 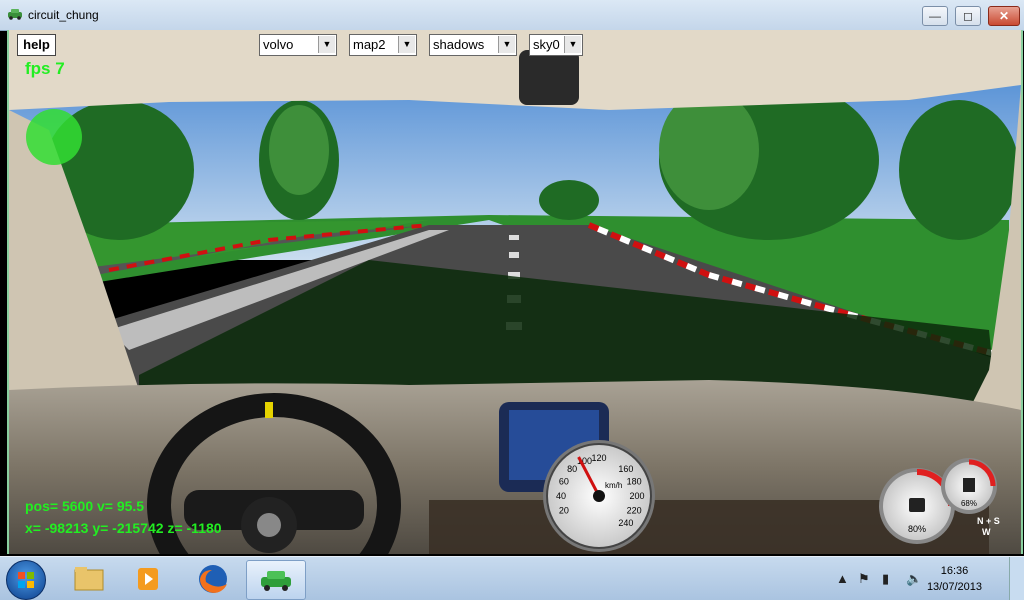 I want to click on compass: N + S W, so click(x=988, y=526).